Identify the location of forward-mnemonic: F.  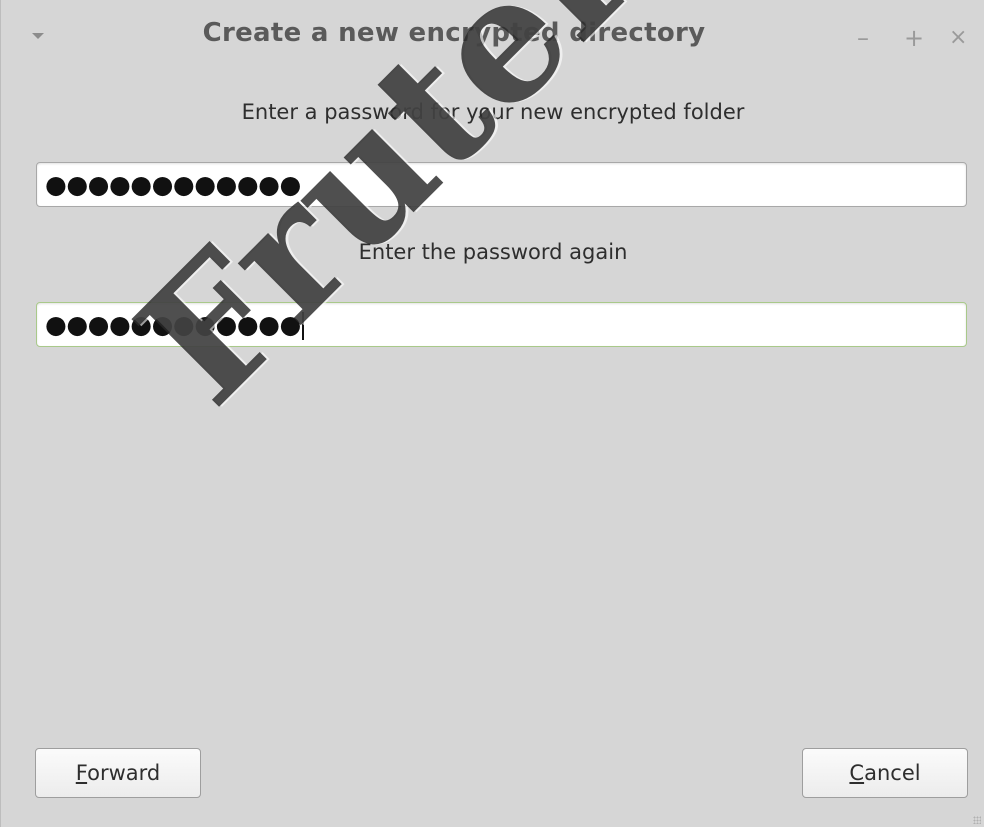
(81, 773).